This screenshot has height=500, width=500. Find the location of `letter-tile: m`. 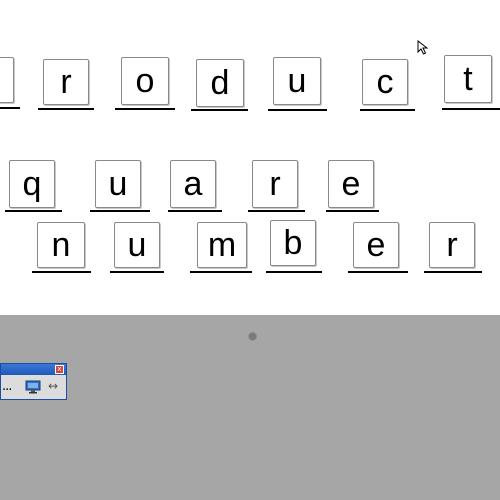

letter-tile: m is located at coordinates (222, 245).